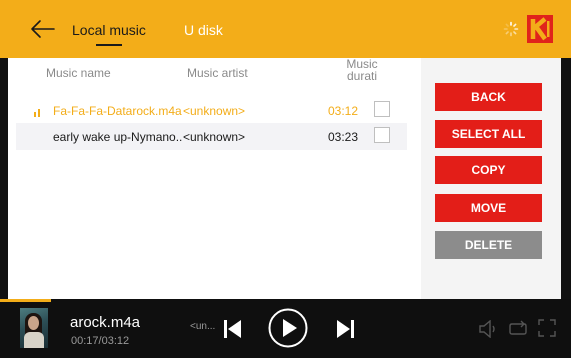  Describe the element at coordinates (105, 322) in the screenshot. I see `now-playing-title: arock.m4a` at that location.